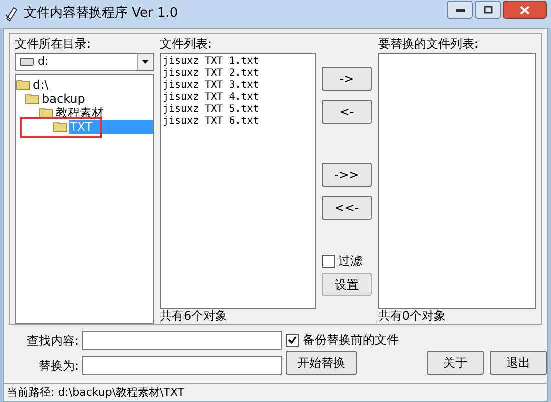 This screenshot has width=551, height=402. What do you see at coordinates (238, 62) in the screenshot?
I see `file-item: jisuxz_TXT 1.txt` at bounding box center [238, 62].